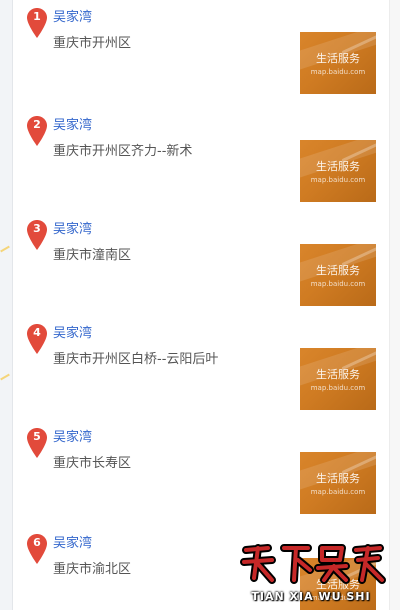 This screenshot has height=610, width=400. What do you see at coordinates (394, 305) in the screenshot?
I see `scrollbar` at bounding box center [394, 305].